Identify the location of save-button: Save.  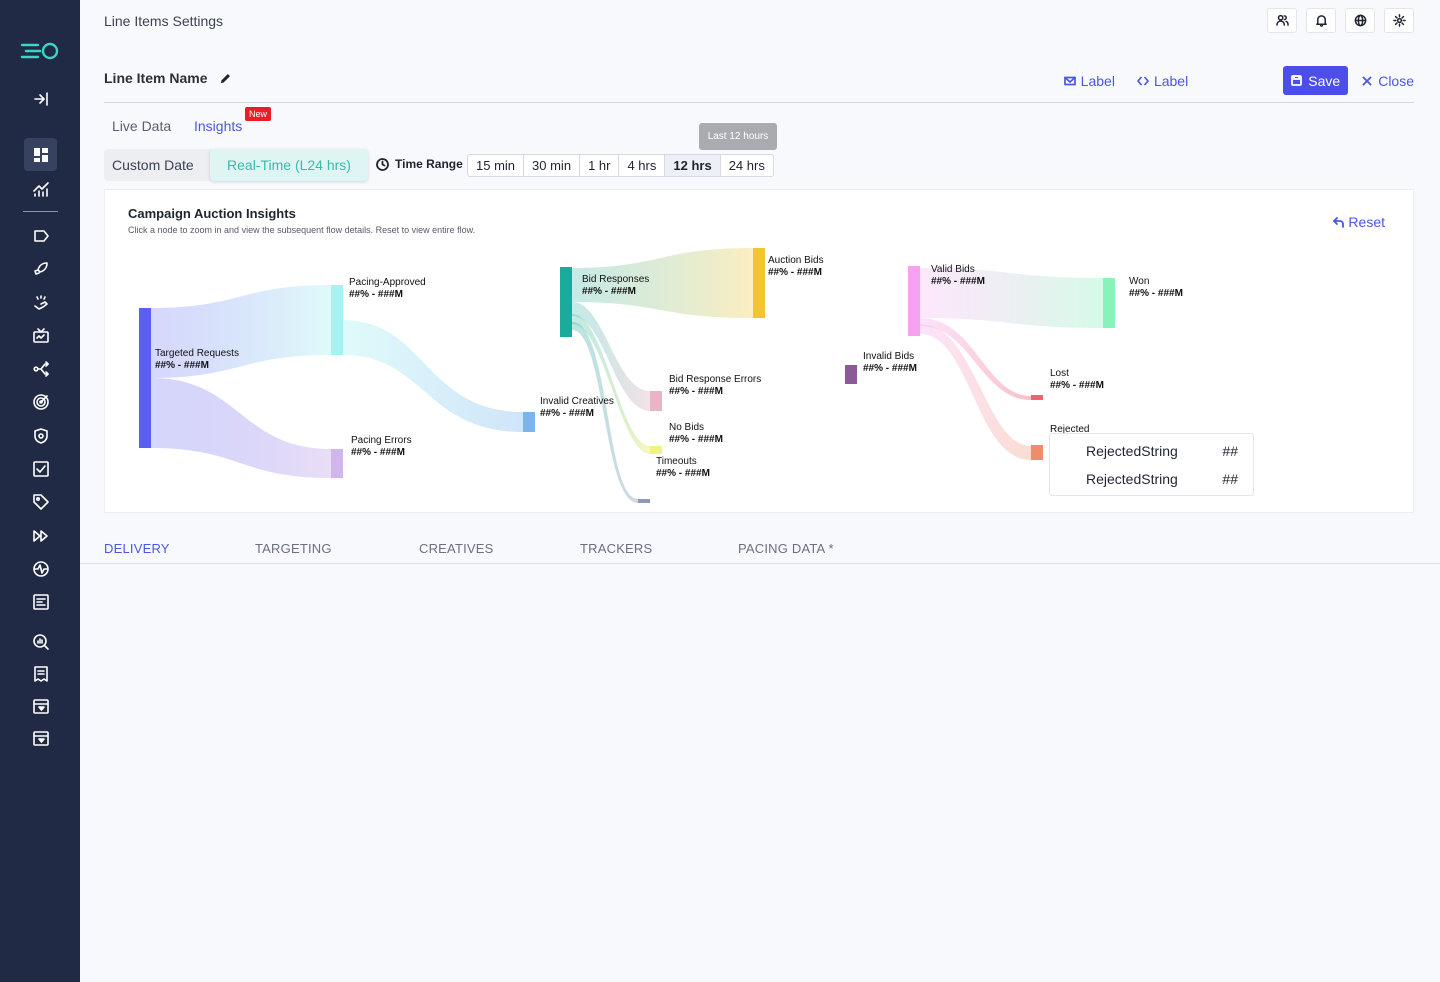
(1316, 80).